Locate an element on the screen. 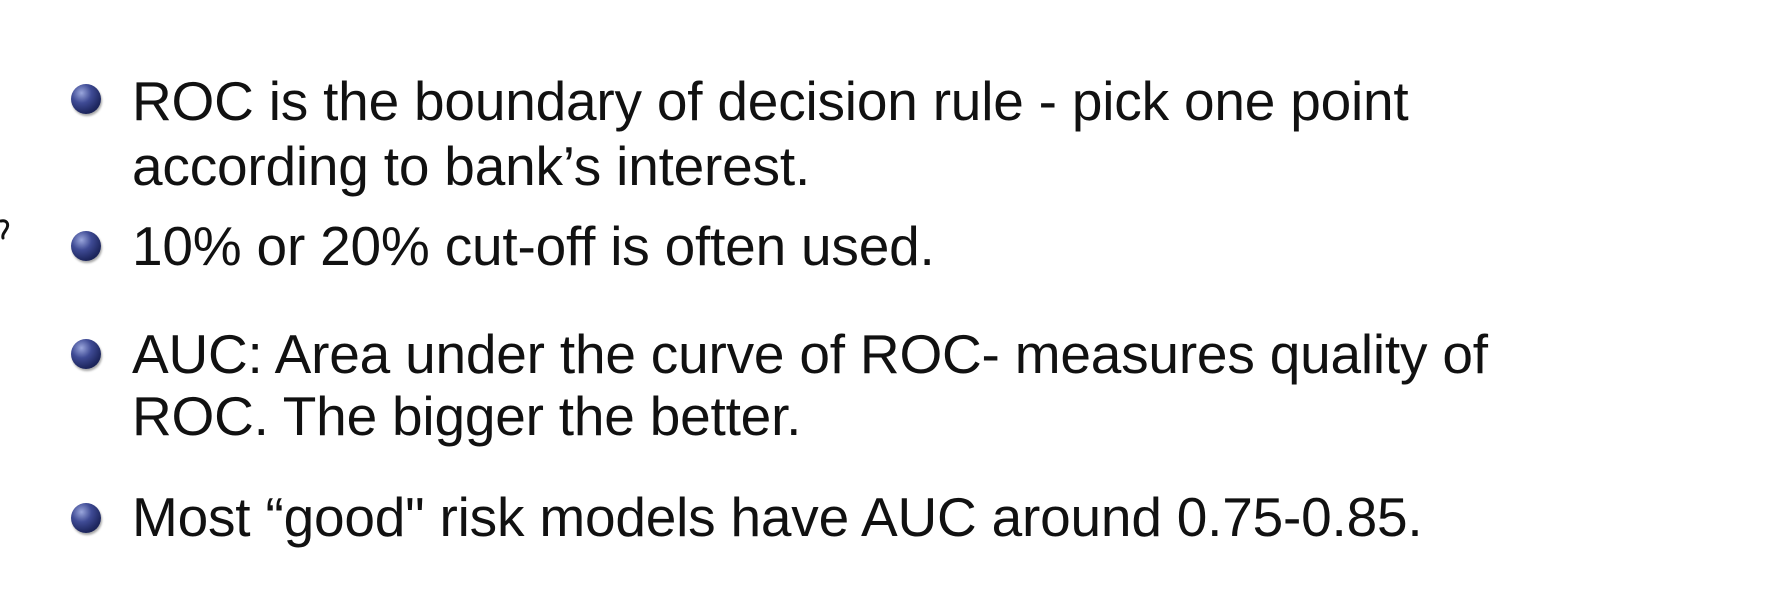 The height and width of the screenshot is (604, 1784). bullet-text-line: ROC. The bigger the better. is located at coordinates (467, 416).